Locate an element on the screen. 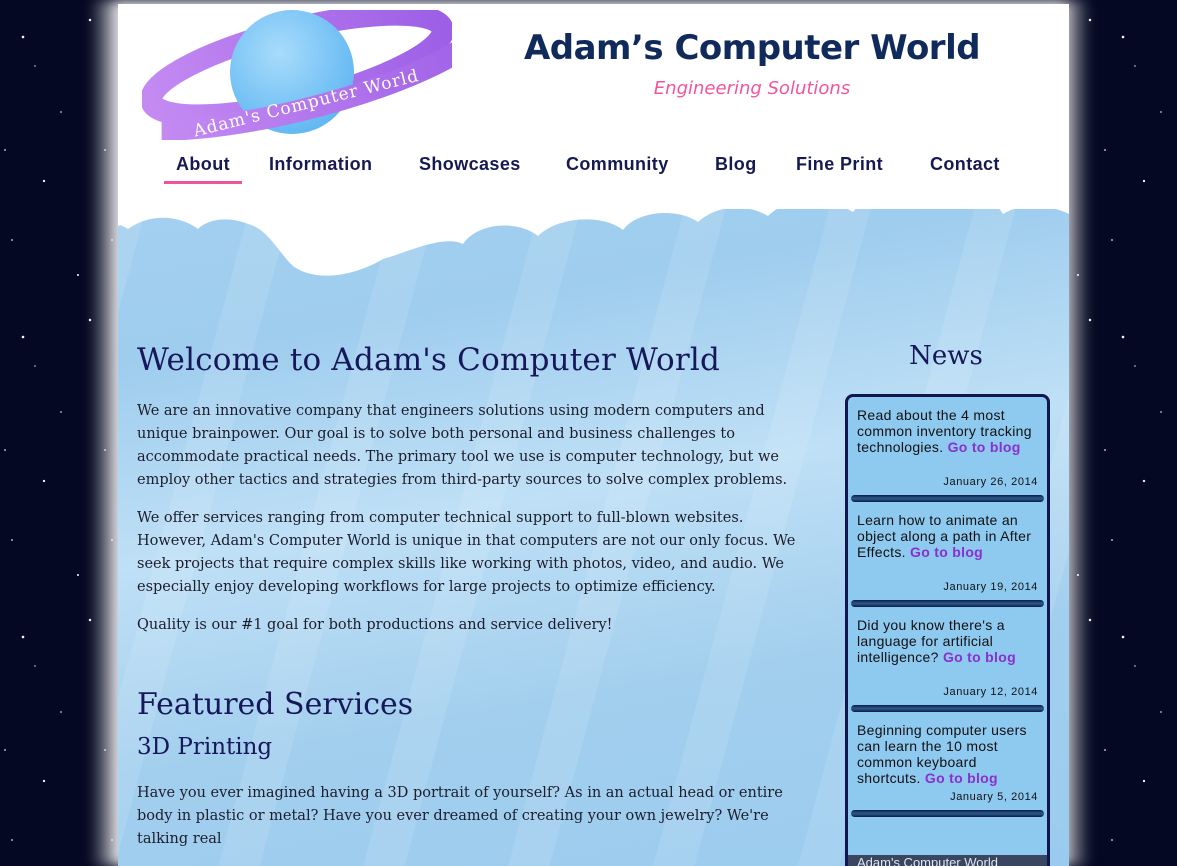  site-title: Adam’s Computer World is located at coordinates (752, 48).